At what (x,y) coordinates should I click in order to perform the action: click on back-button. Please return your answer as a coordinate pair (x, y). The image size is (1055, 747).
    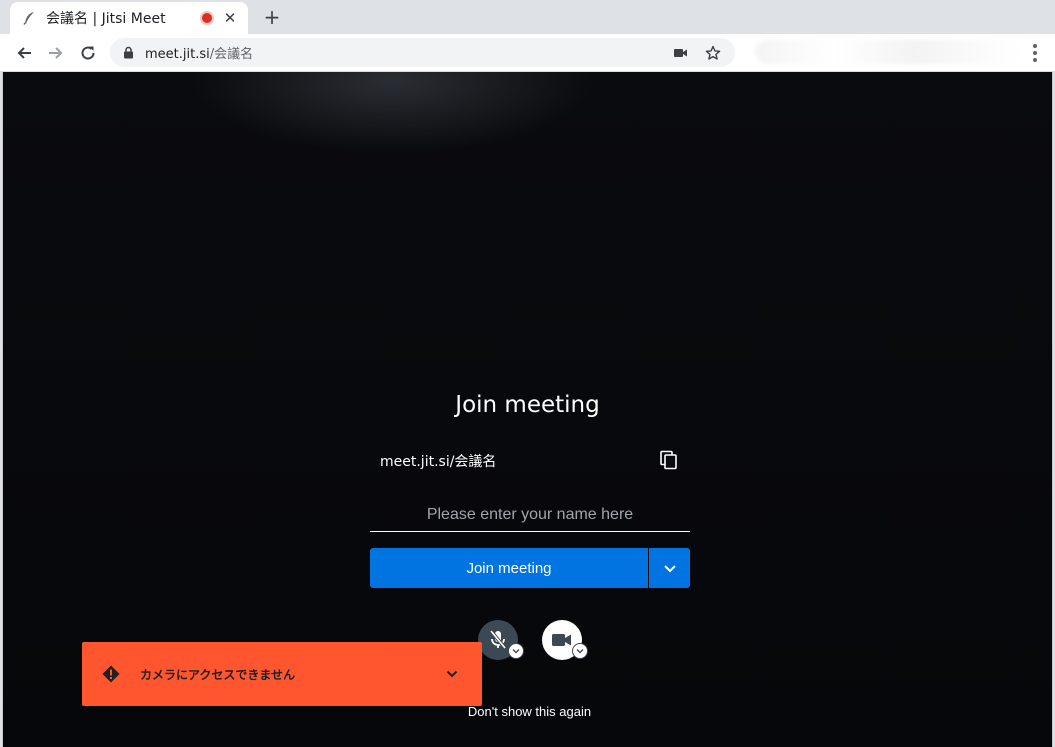
    Looking at the image, I should click on (24, 53).